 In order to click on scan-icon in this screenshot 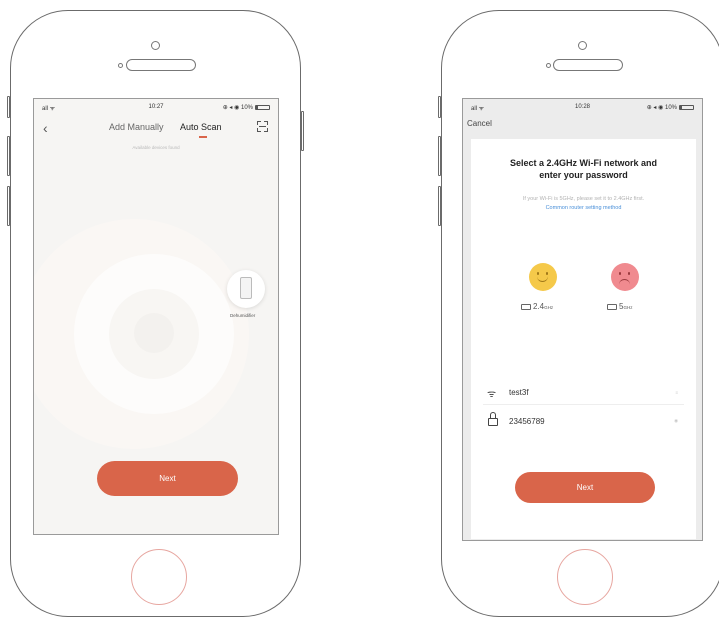, I will do `click(262, 126)`.